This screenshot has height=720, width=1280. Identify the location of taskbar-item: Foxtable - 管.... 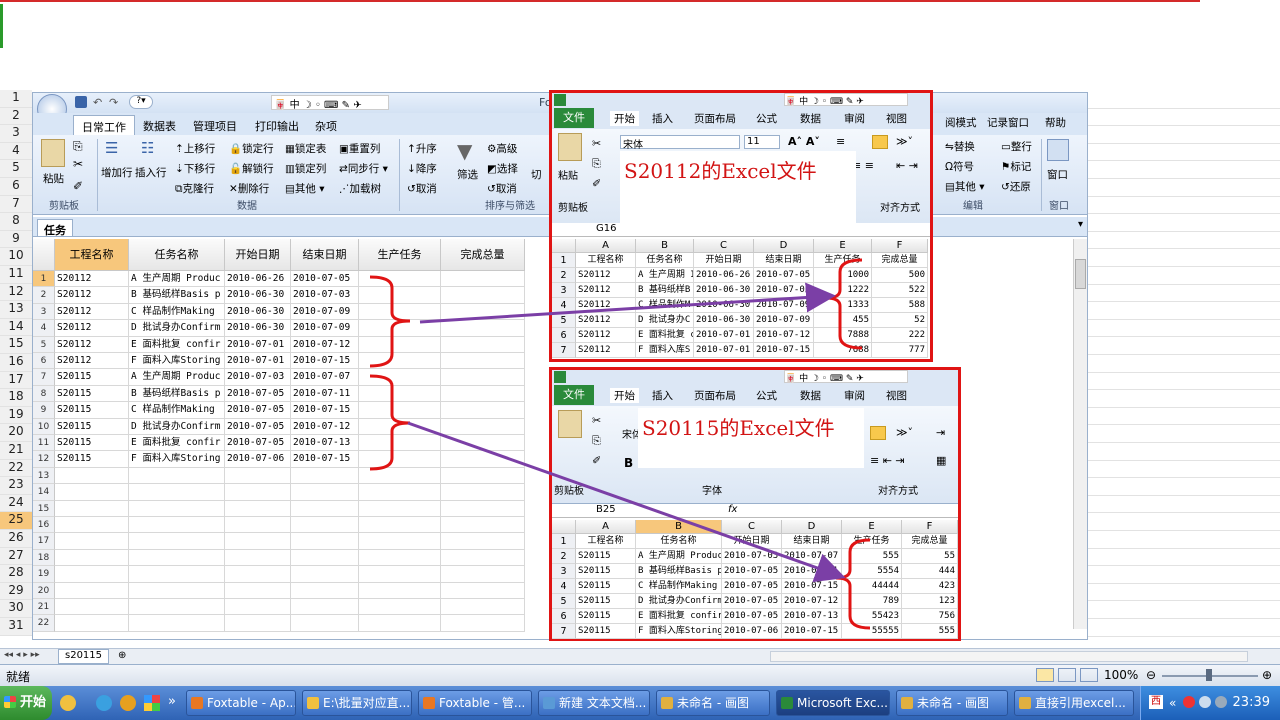
(475, 703).